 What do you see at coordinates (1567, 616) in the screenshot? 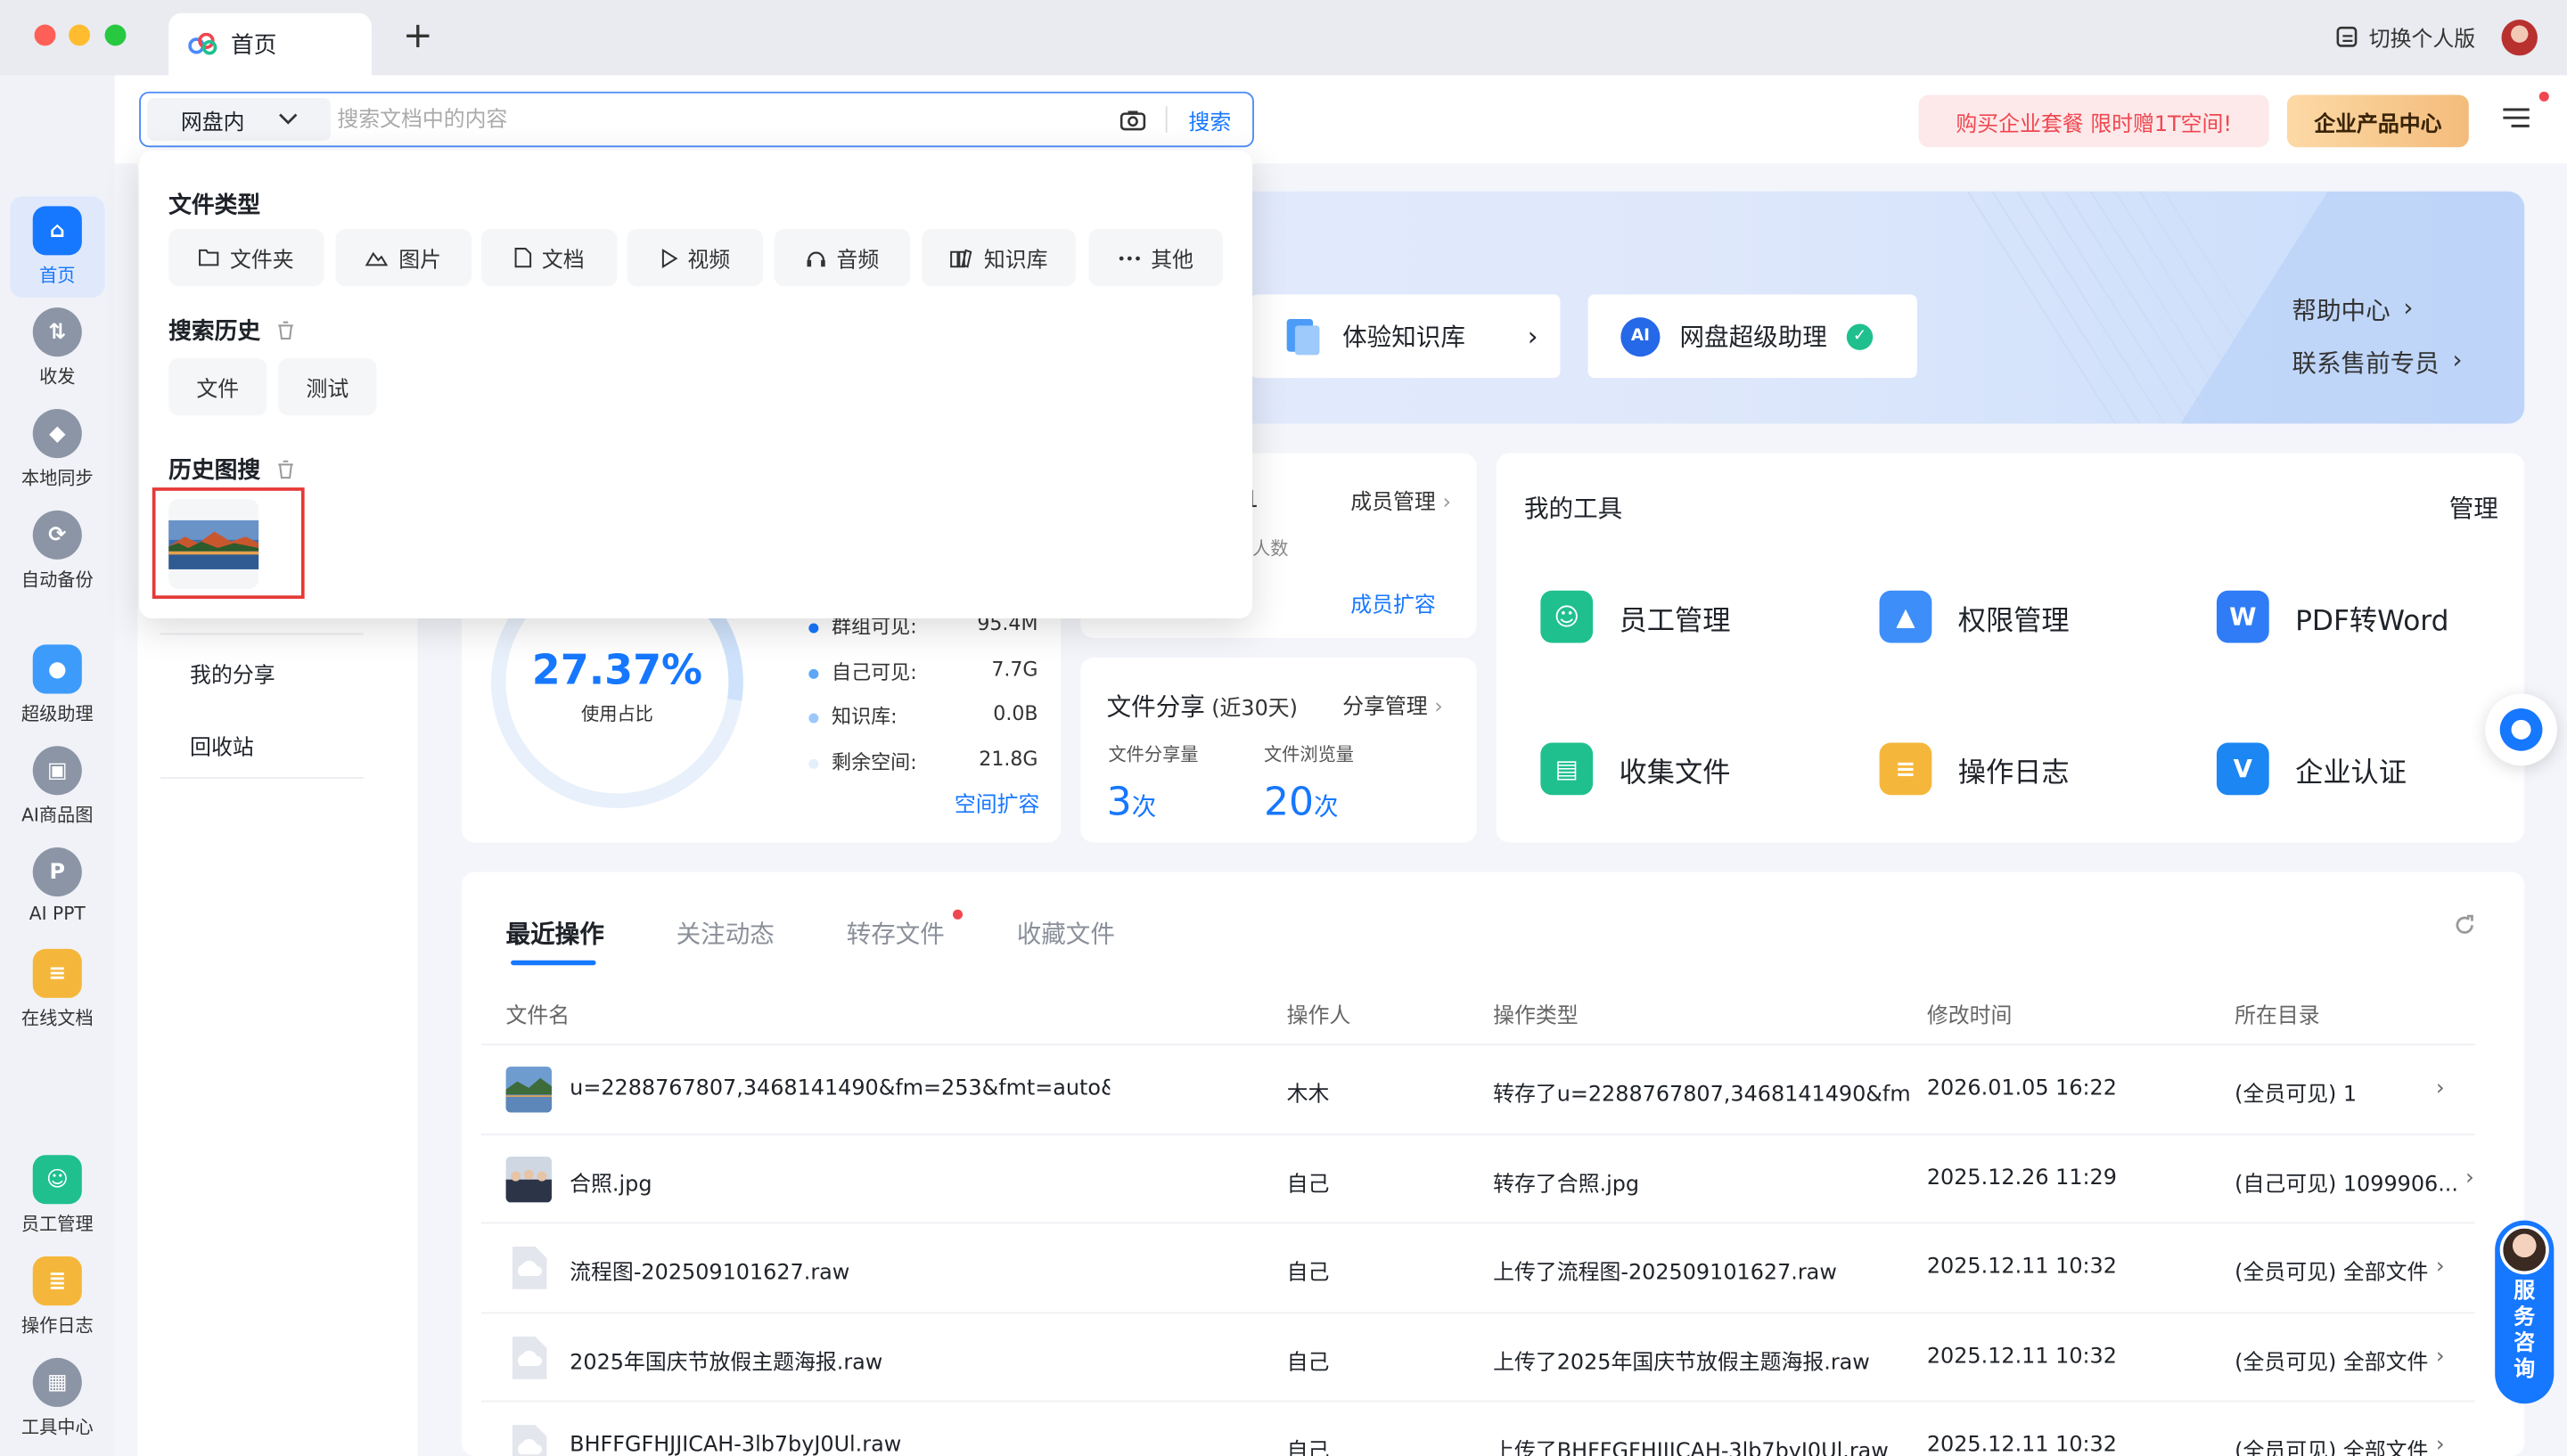
I see `staff-icon: ☺` at bounding box center [1567, 616].